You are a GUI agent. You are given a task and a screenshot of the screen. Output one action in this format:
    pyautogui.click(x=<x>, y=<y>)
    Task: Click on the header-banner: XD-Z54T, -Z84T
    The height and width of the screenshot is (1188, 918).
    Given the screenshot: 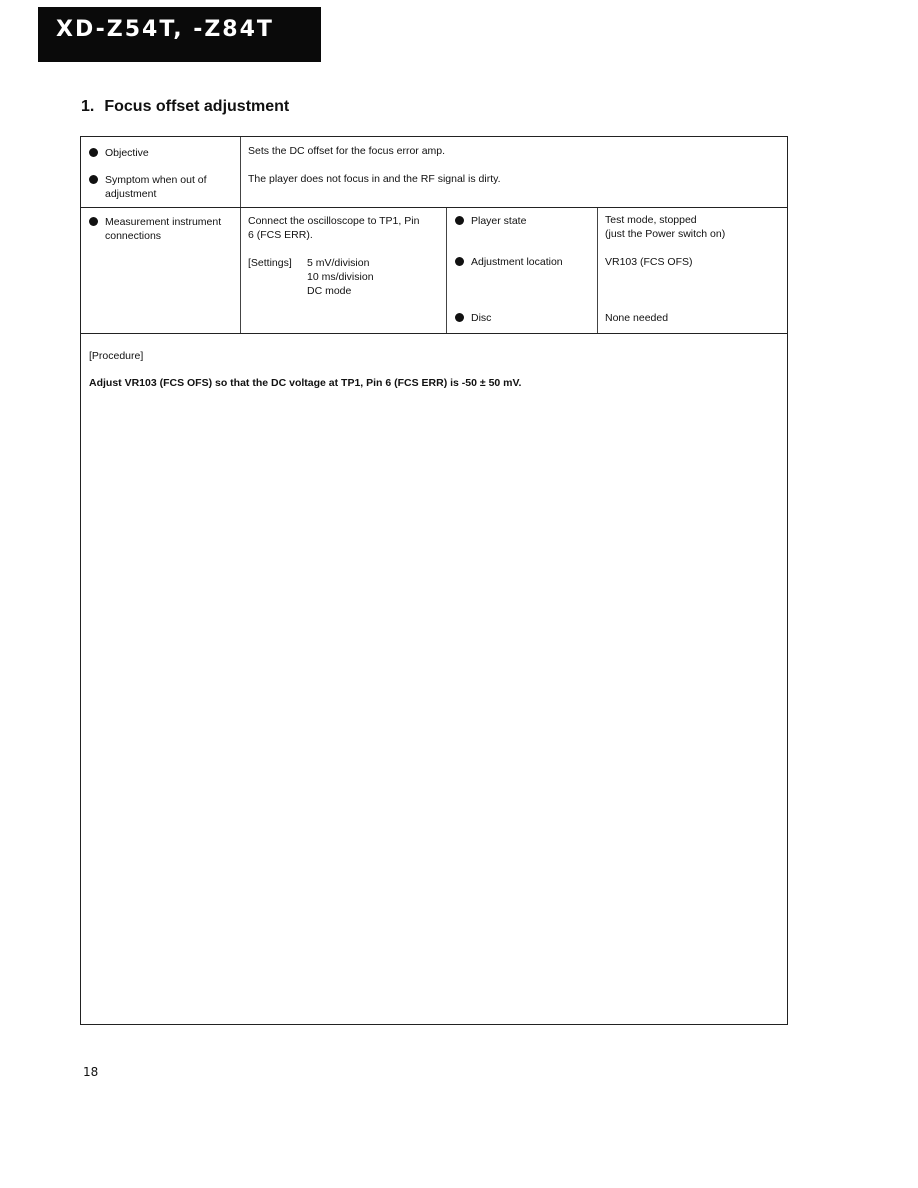 What is the action you would take?
    pyautogui.click(x=179, y=34)
    